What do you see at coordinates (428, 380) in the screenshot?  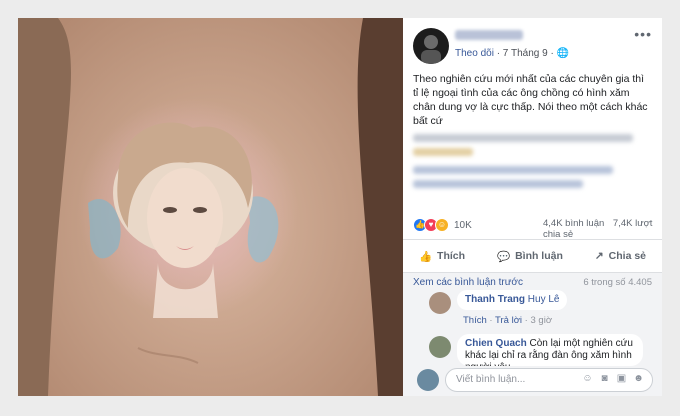 I see `current-user-avatar` at bounding box center [428, 380].